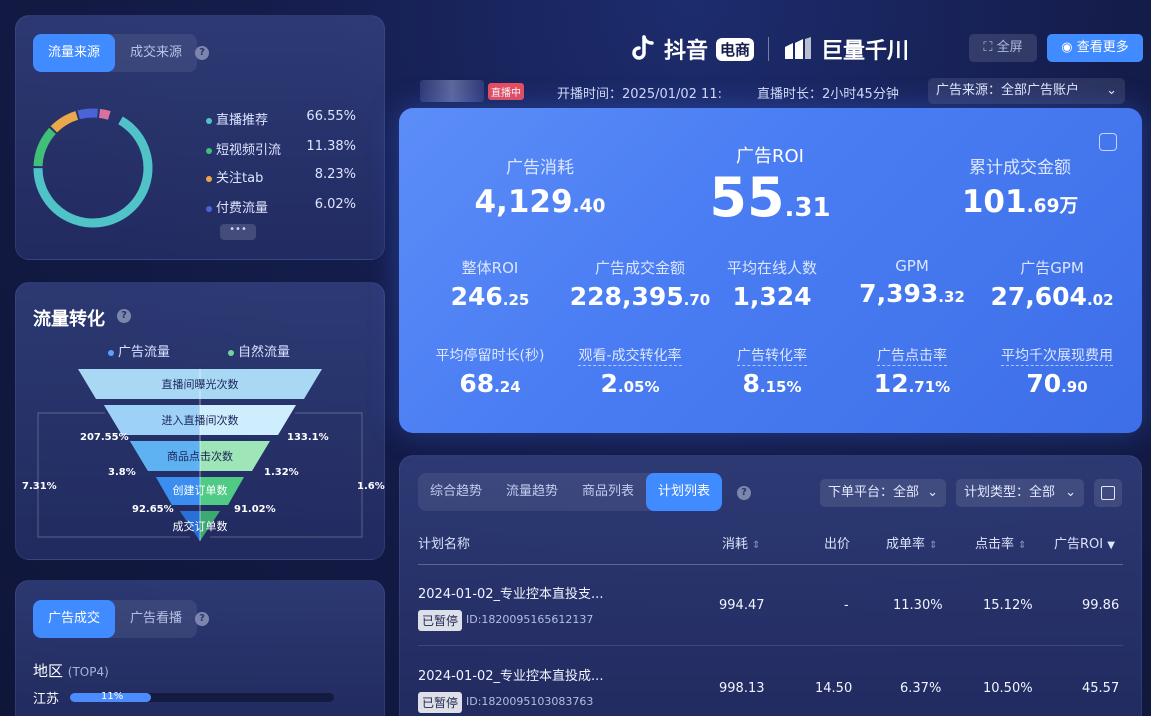  I want to click on col-ad-roi: 广告ROI ▼, so click(1084, 542).